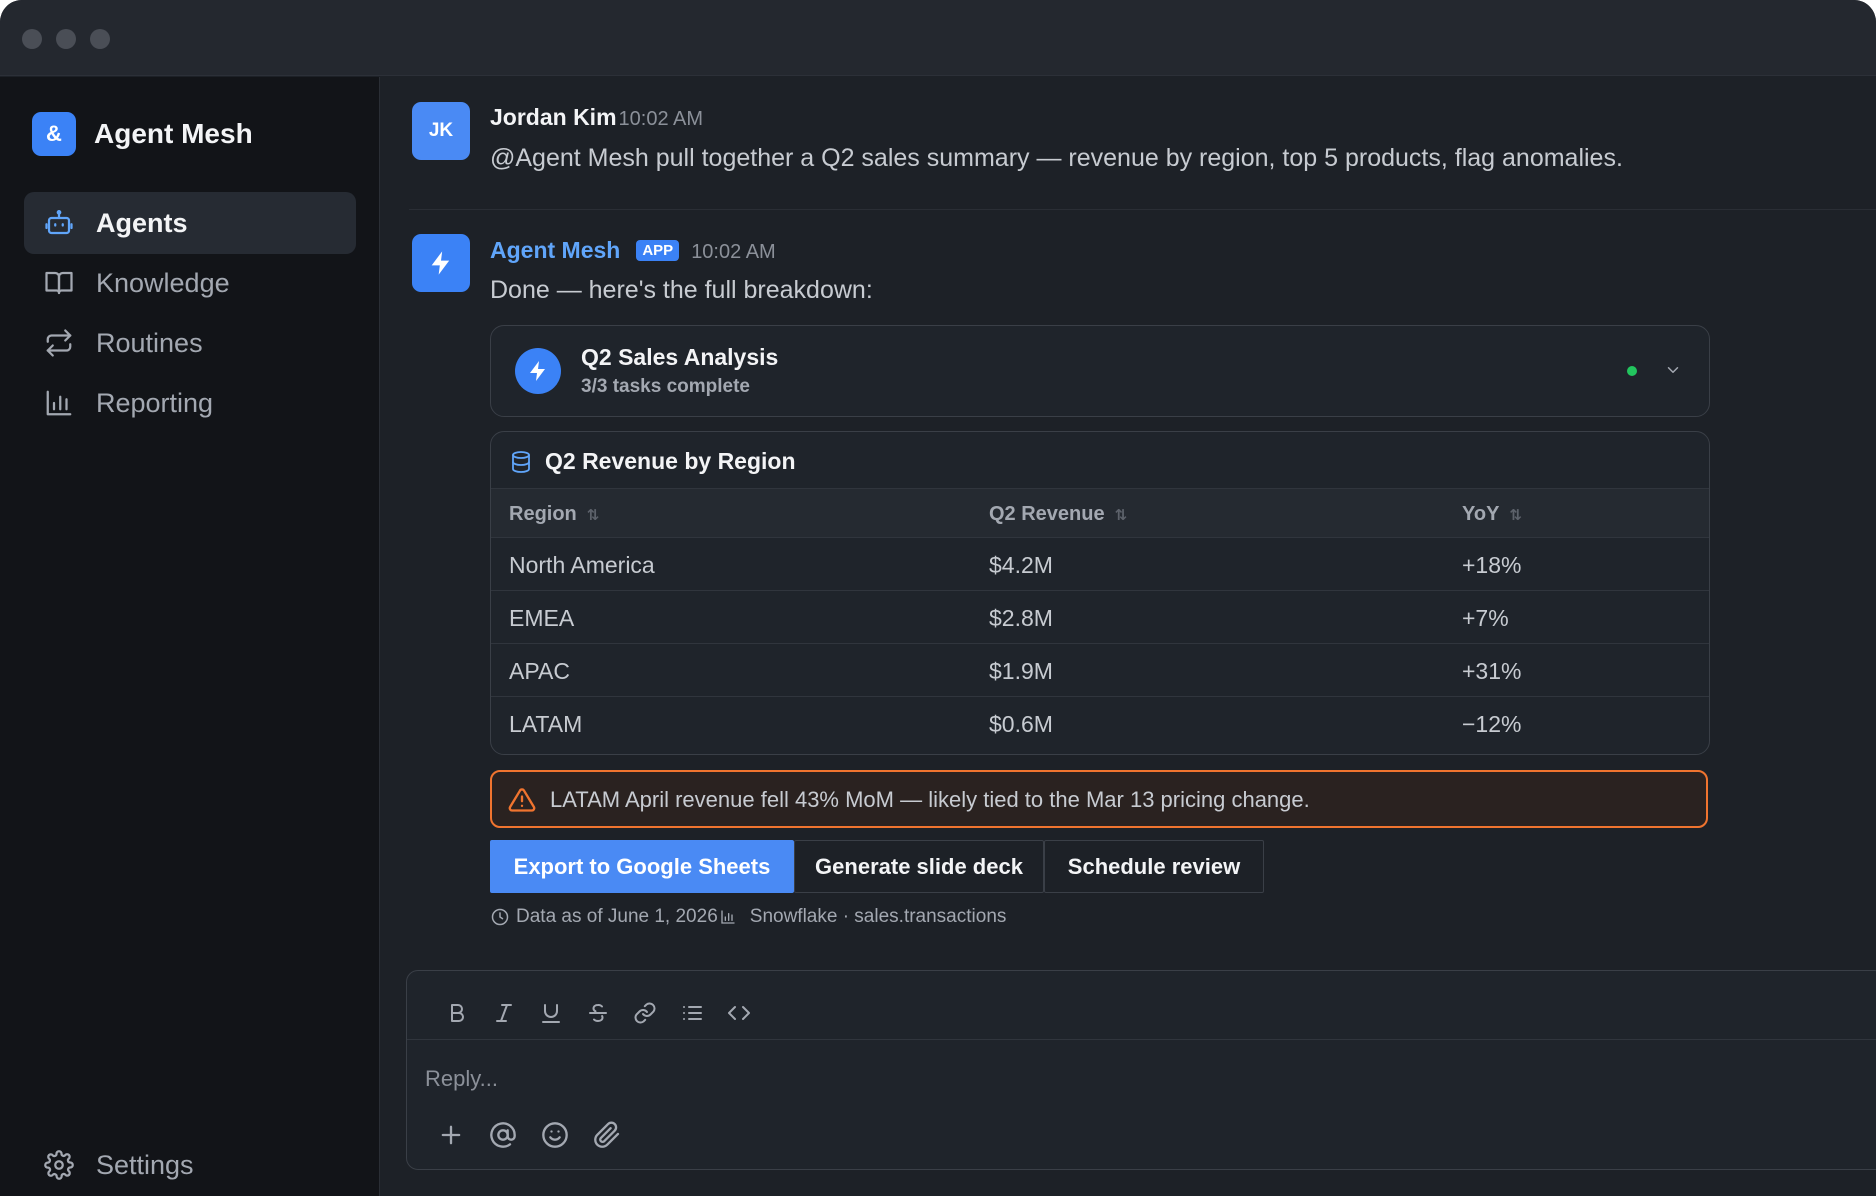 Image resolution: width=1876 pixels, height=1196 pixels. I want to click on brand: & Agent Mesh, so click(142, 134).